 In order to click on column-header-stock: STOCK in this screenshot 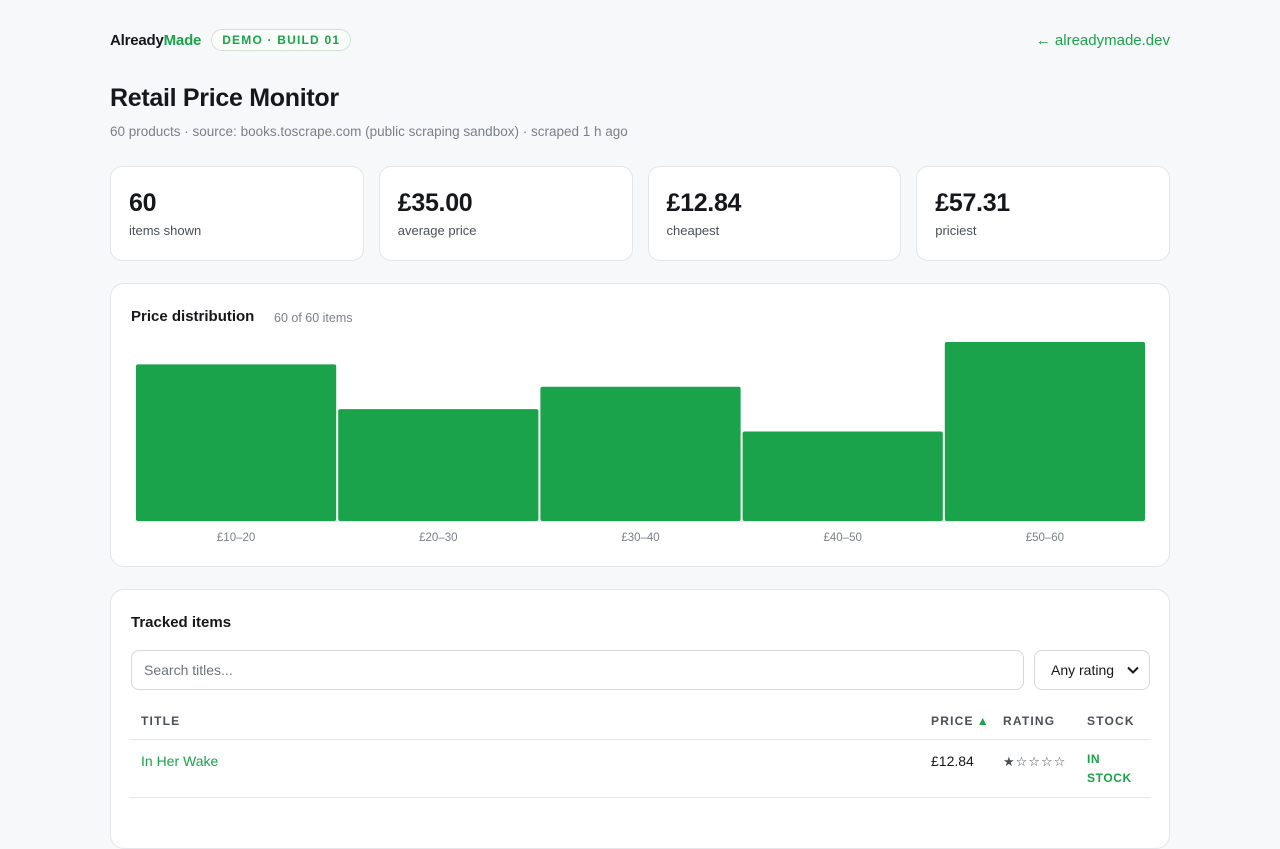, I will do `click(1111, 721)`.